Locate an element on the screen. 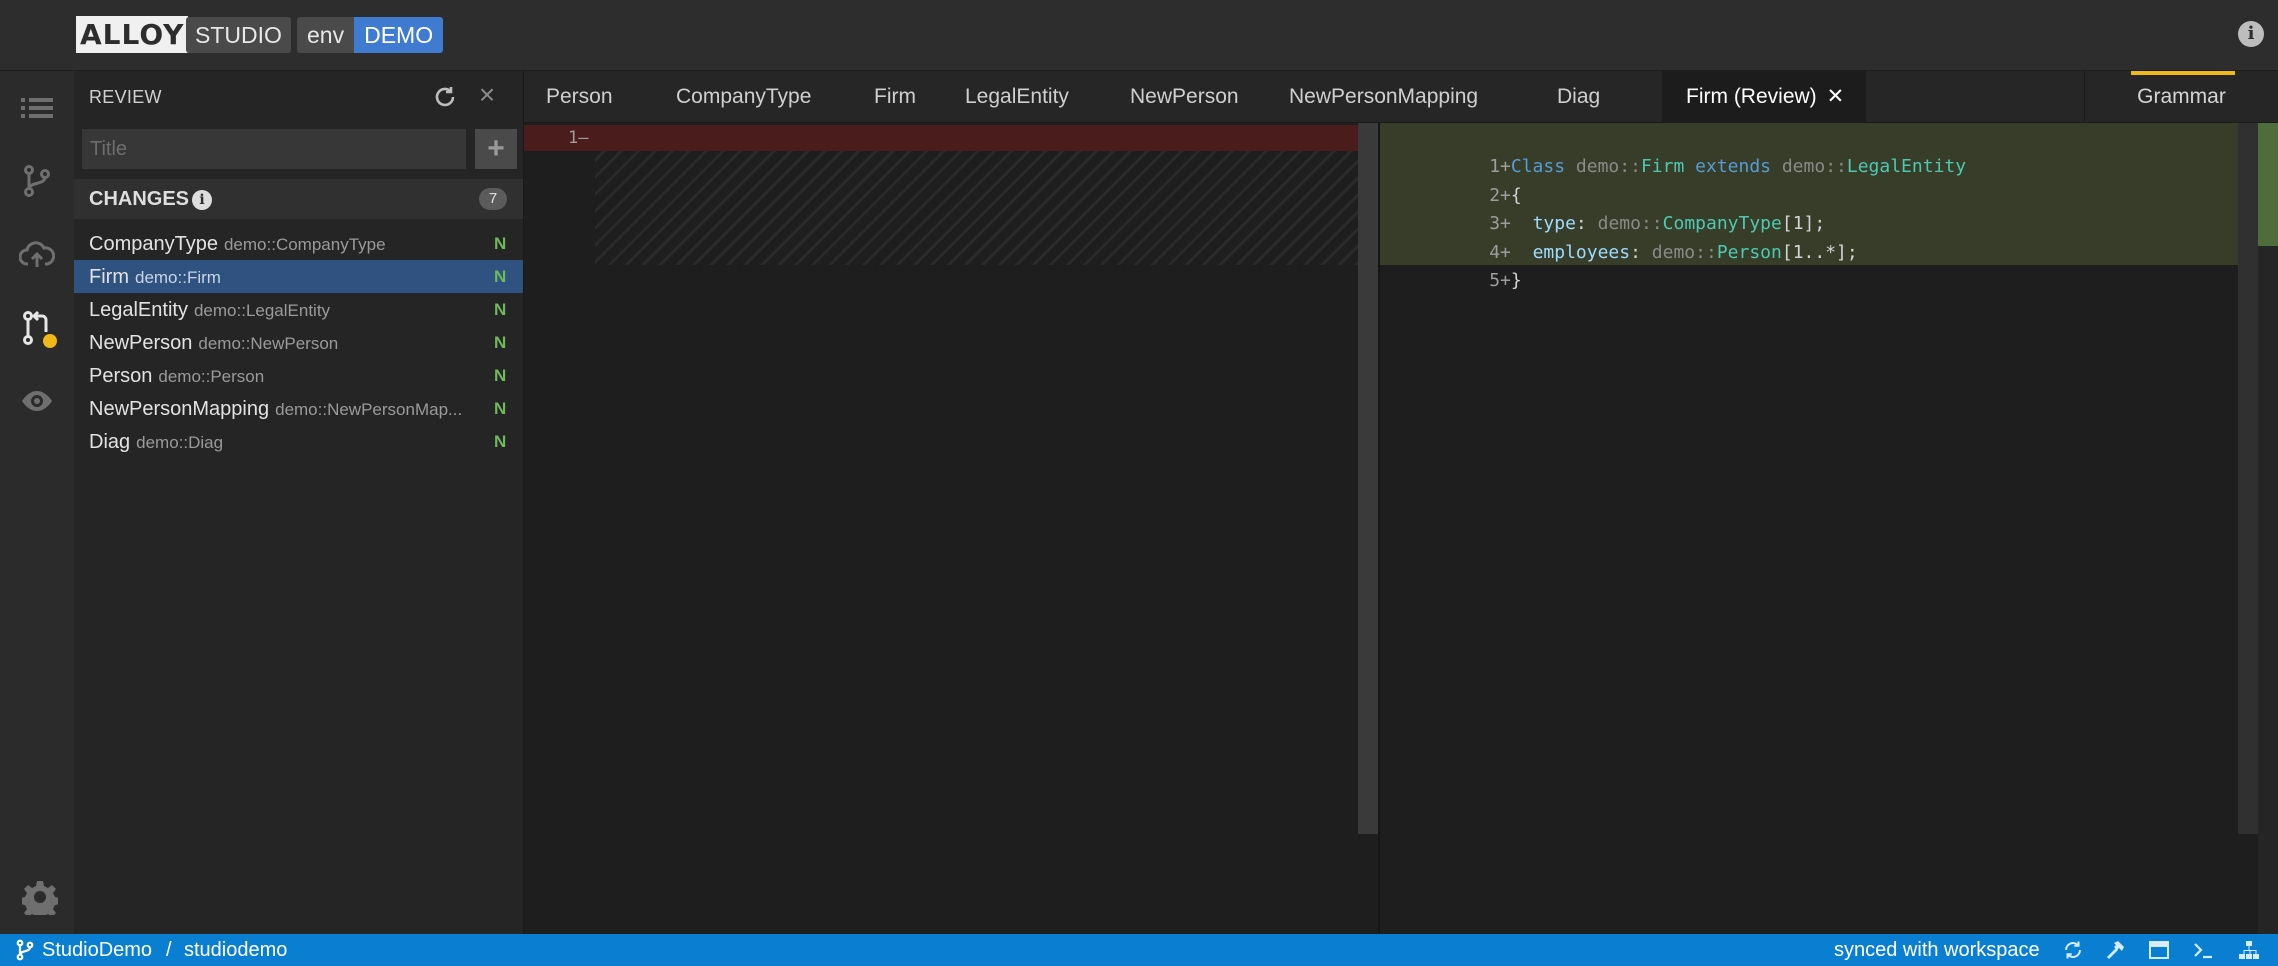 This screenshot has height=966, width=2278. tab-legalentity: LegalEntity is located at coordinates (1017, 97).